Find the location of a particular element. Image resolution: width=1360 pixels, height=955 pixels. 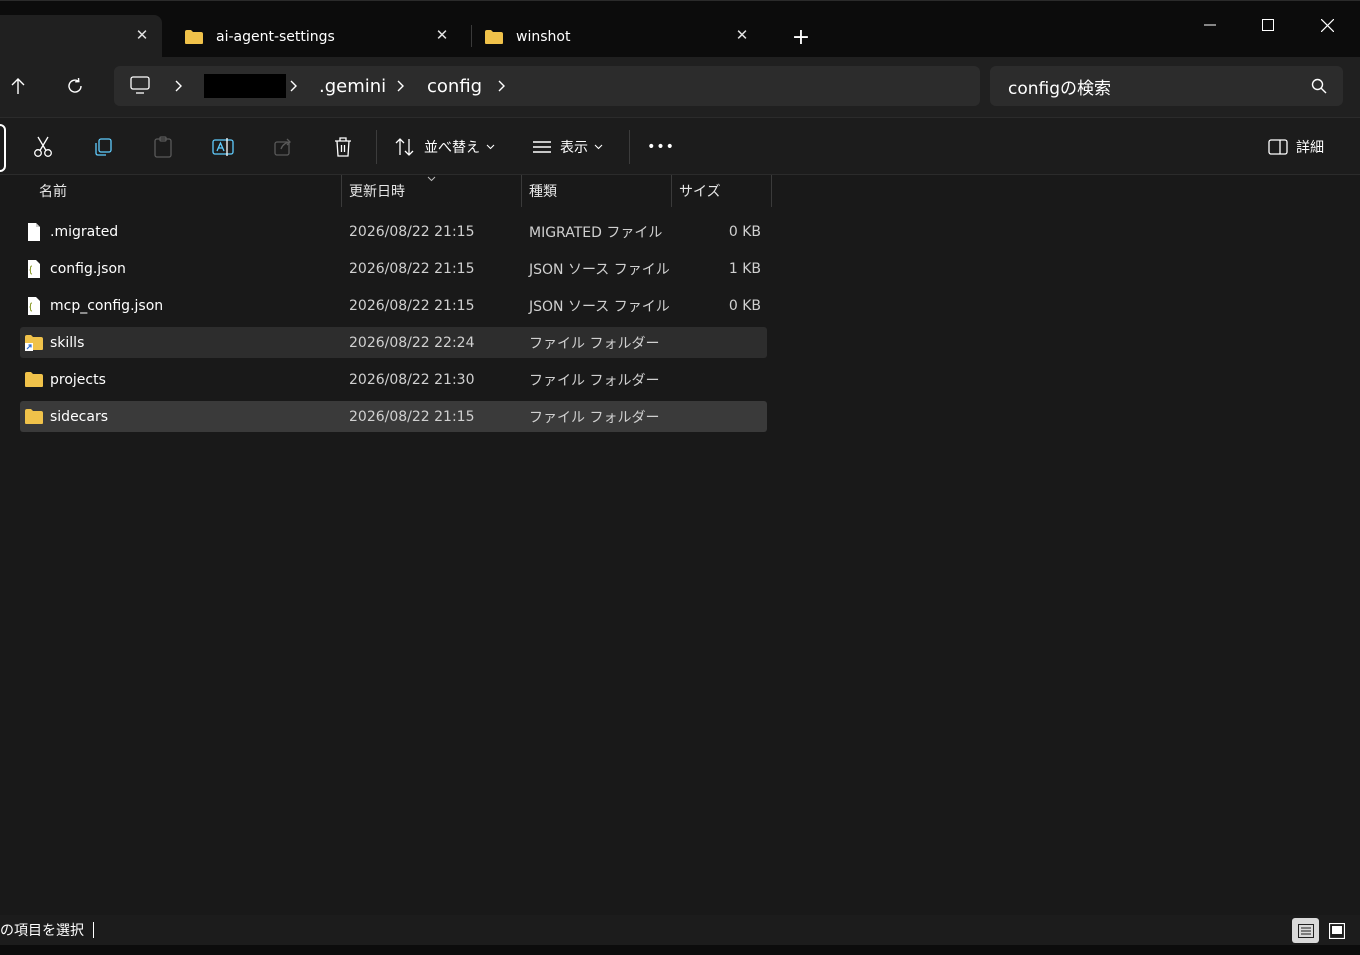

file-name: mcp_config.json is located at coordinates (107, 305).